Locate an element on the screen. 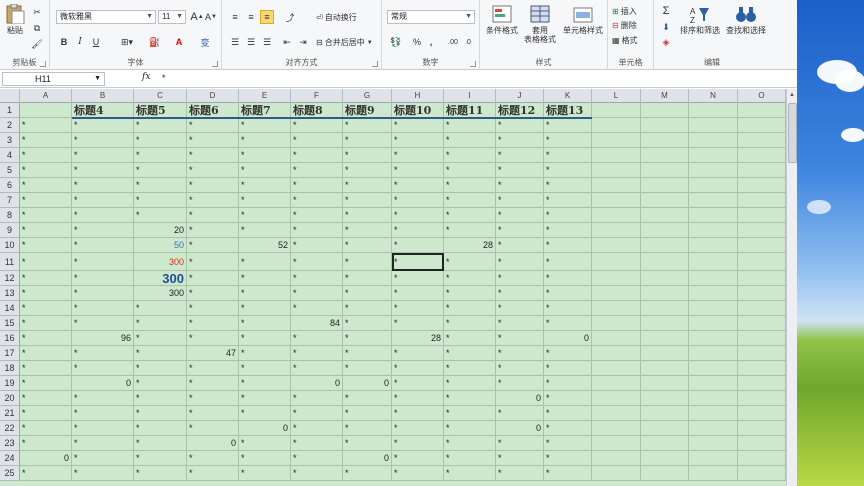  column-title-cell: 标题10 is located at coordinates (418, 110).